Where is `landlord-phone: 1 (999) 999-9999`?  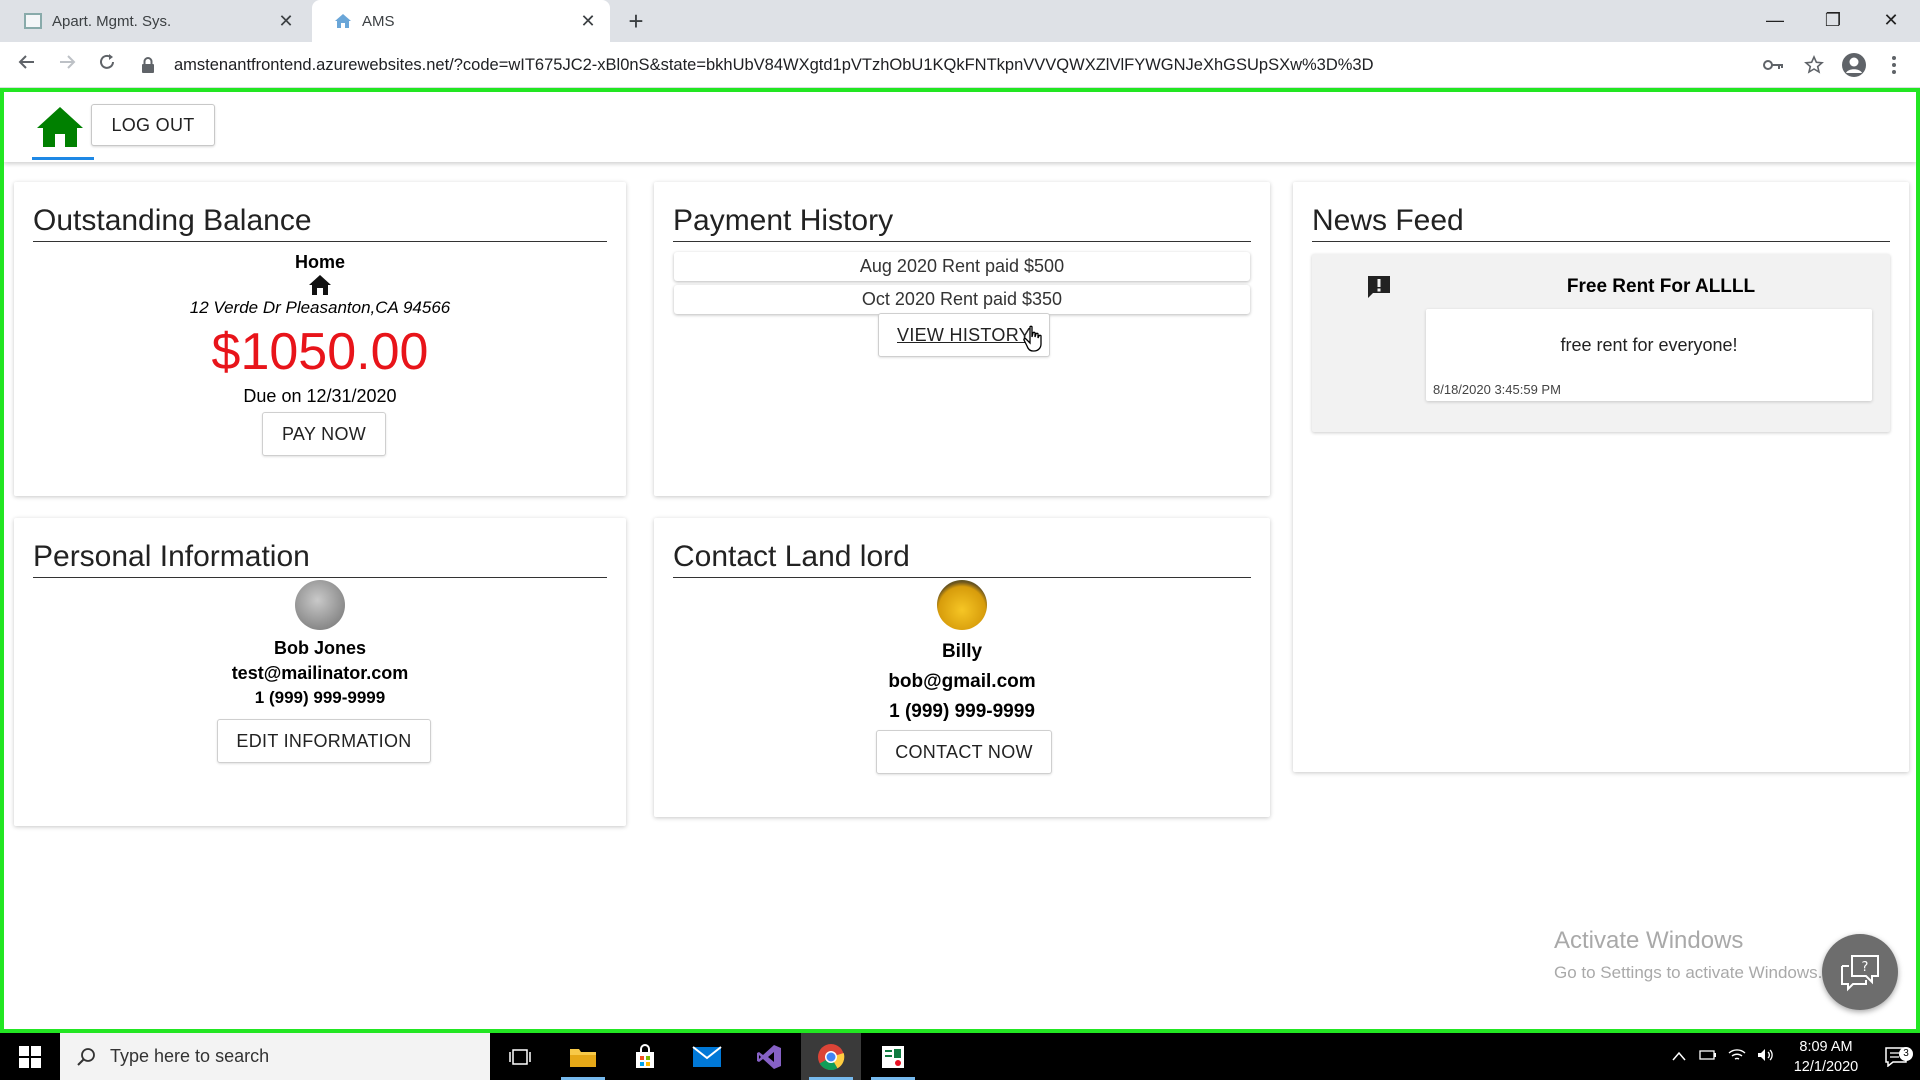
landlord-phone: 1 (999) 999-9999 is located at coordinates (962, 711).